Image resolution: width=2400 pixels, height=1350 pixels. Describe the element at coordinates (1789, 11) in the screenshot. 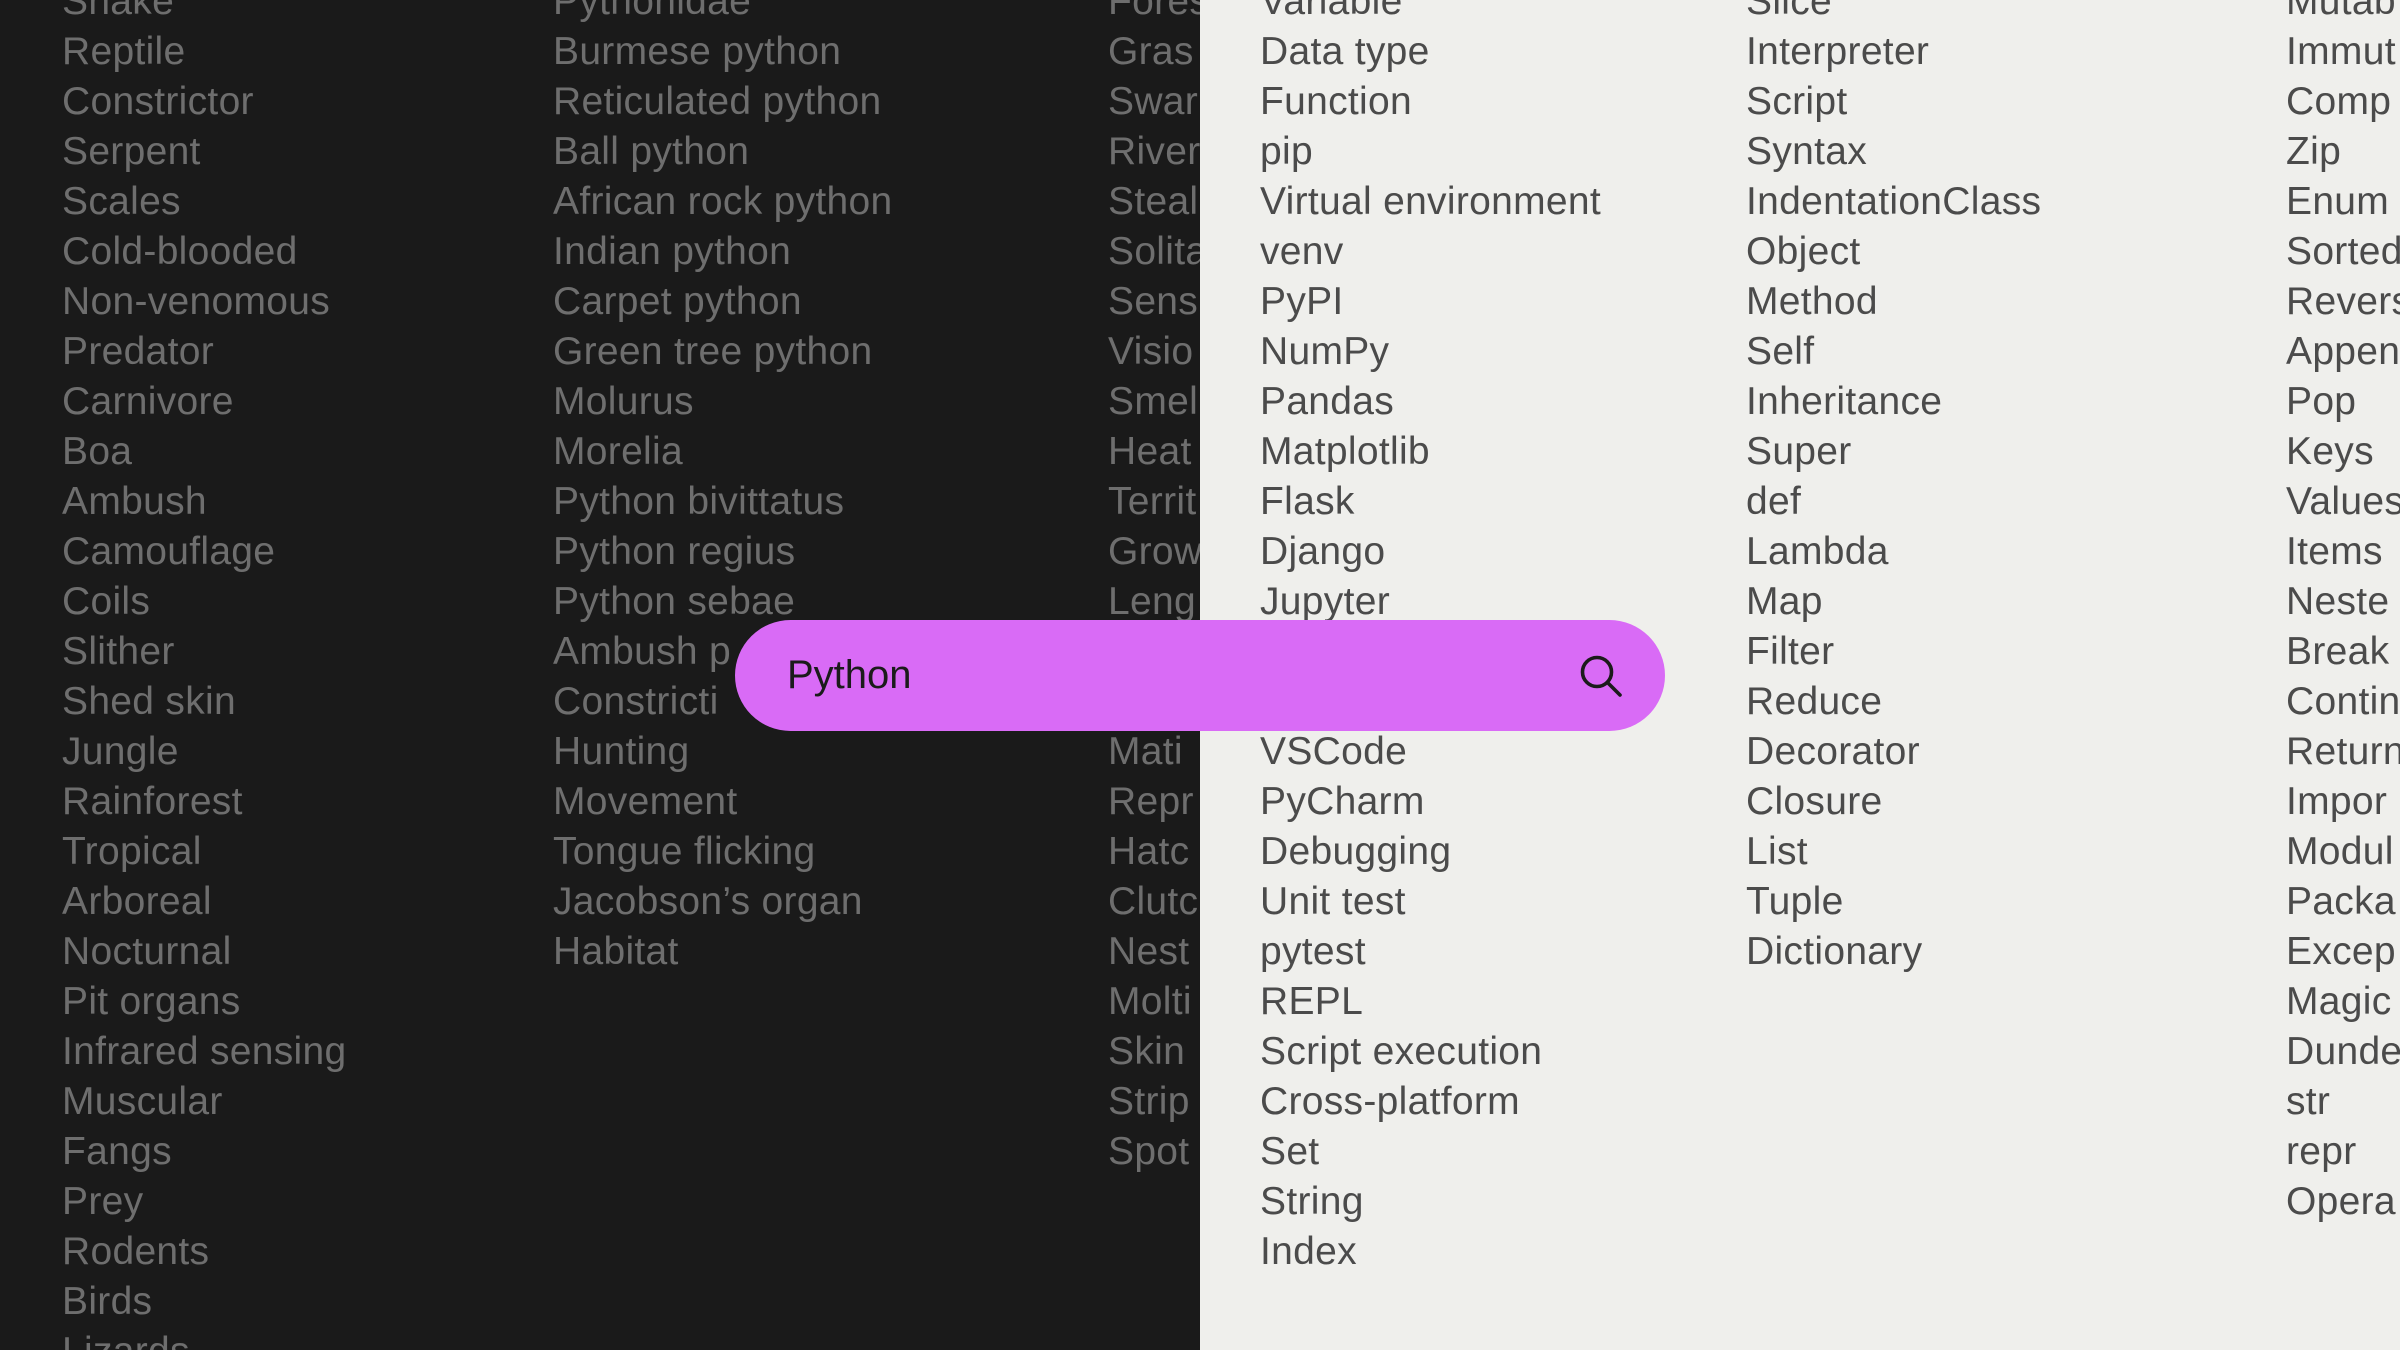

I see `word-item: Slice` at that location.